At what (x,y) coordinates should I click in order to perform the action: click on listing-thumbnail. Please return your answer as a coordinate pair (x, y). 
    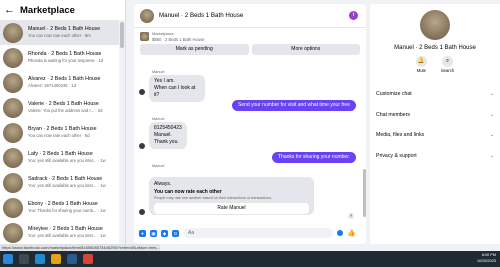
    Looking at the image, I should click on (144, 36).